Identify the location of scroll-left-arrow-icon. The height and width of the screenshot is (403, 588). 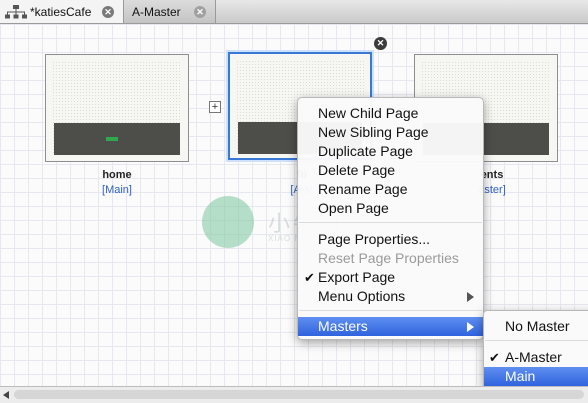
(6, 395).